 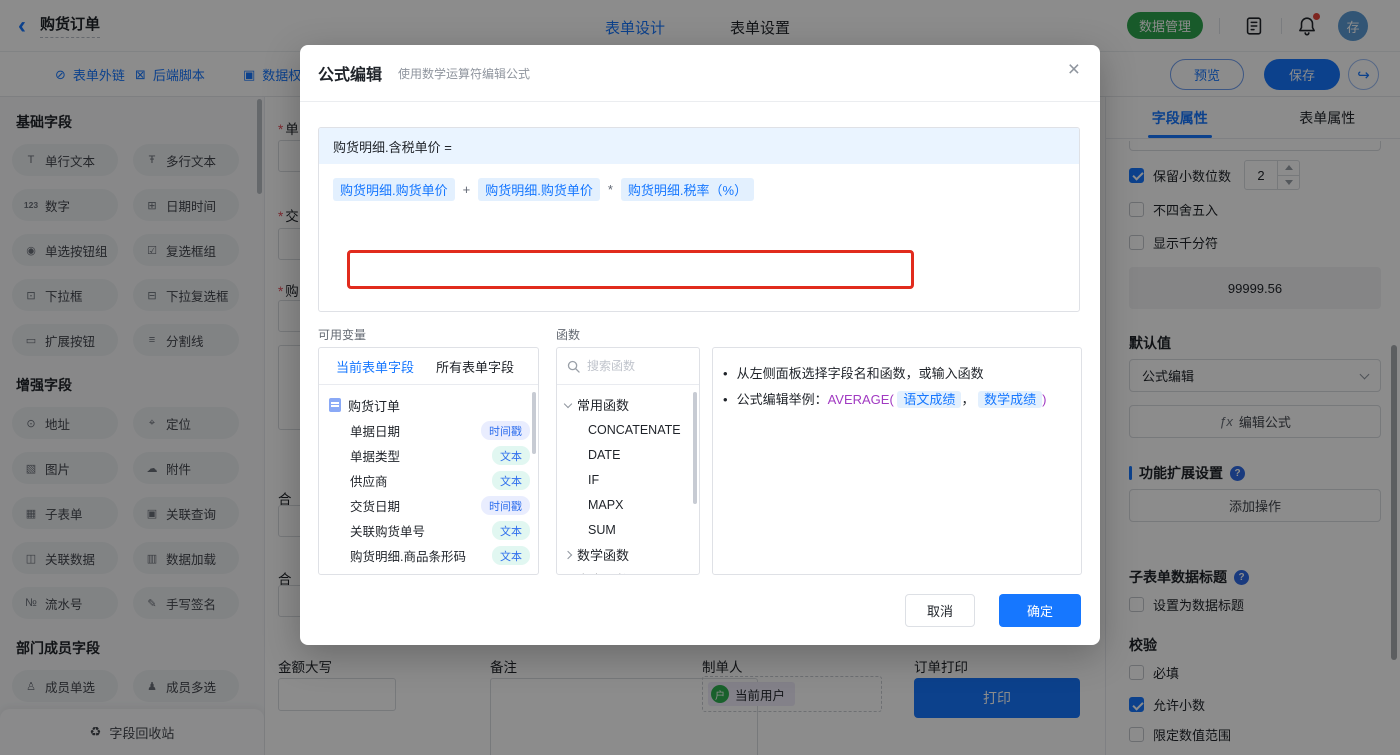 I want to click on variables-scrollbar, so click(x=534, y=423).